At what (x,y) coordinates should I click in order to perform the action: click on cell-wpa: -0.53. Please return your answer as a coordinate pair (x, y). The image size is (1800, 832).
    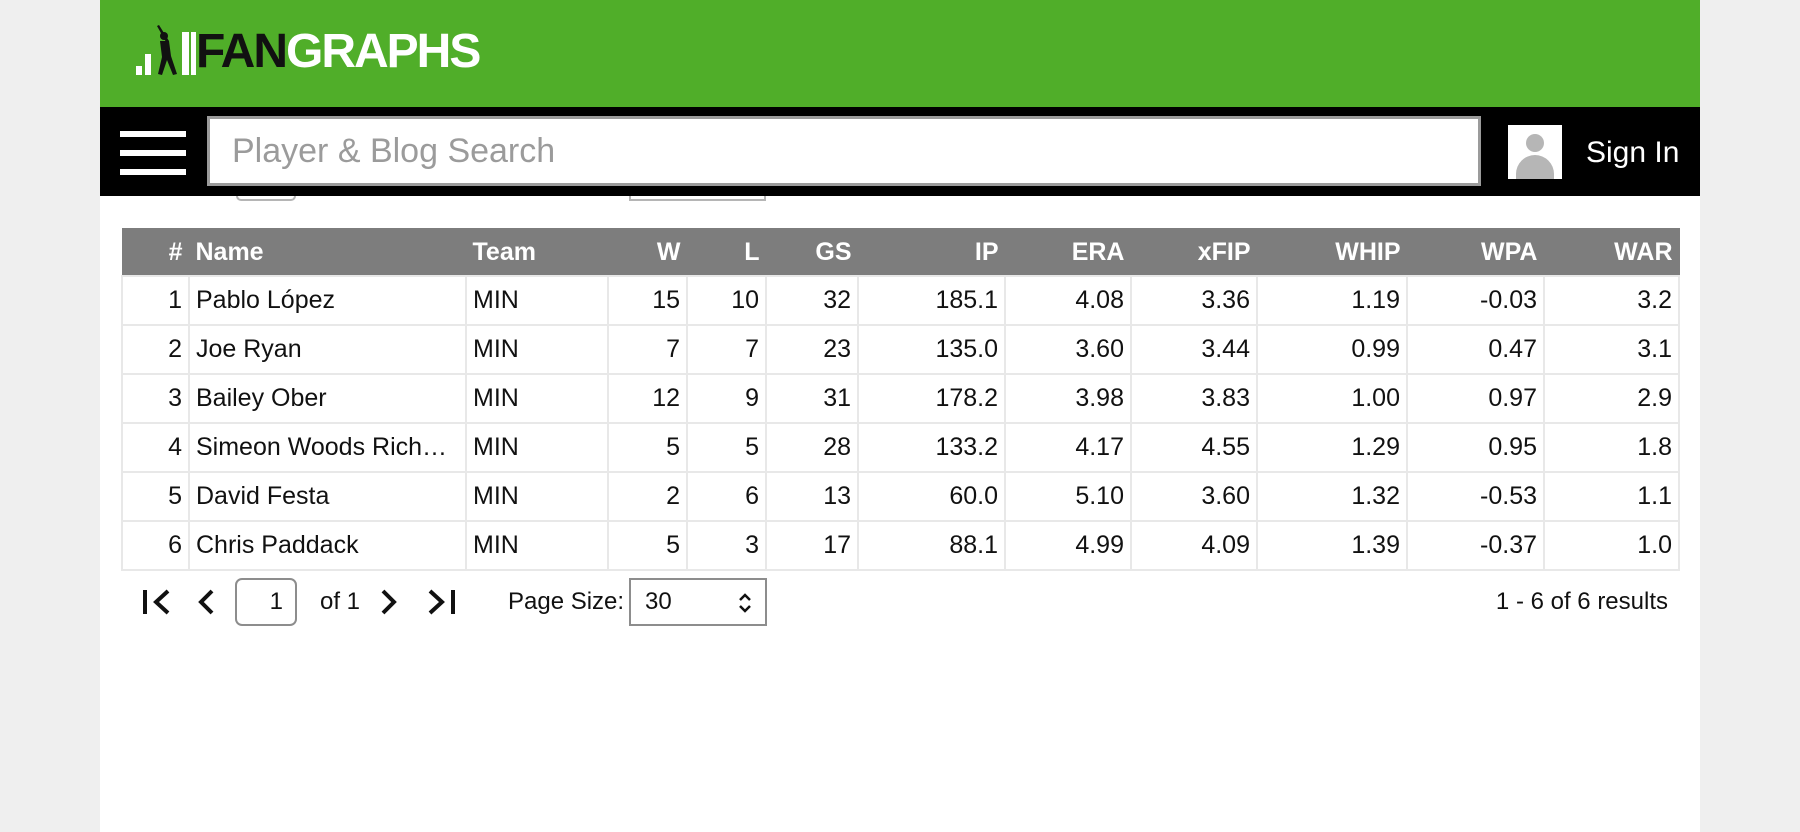
    Looking at the image, I should click on (1475, 496).